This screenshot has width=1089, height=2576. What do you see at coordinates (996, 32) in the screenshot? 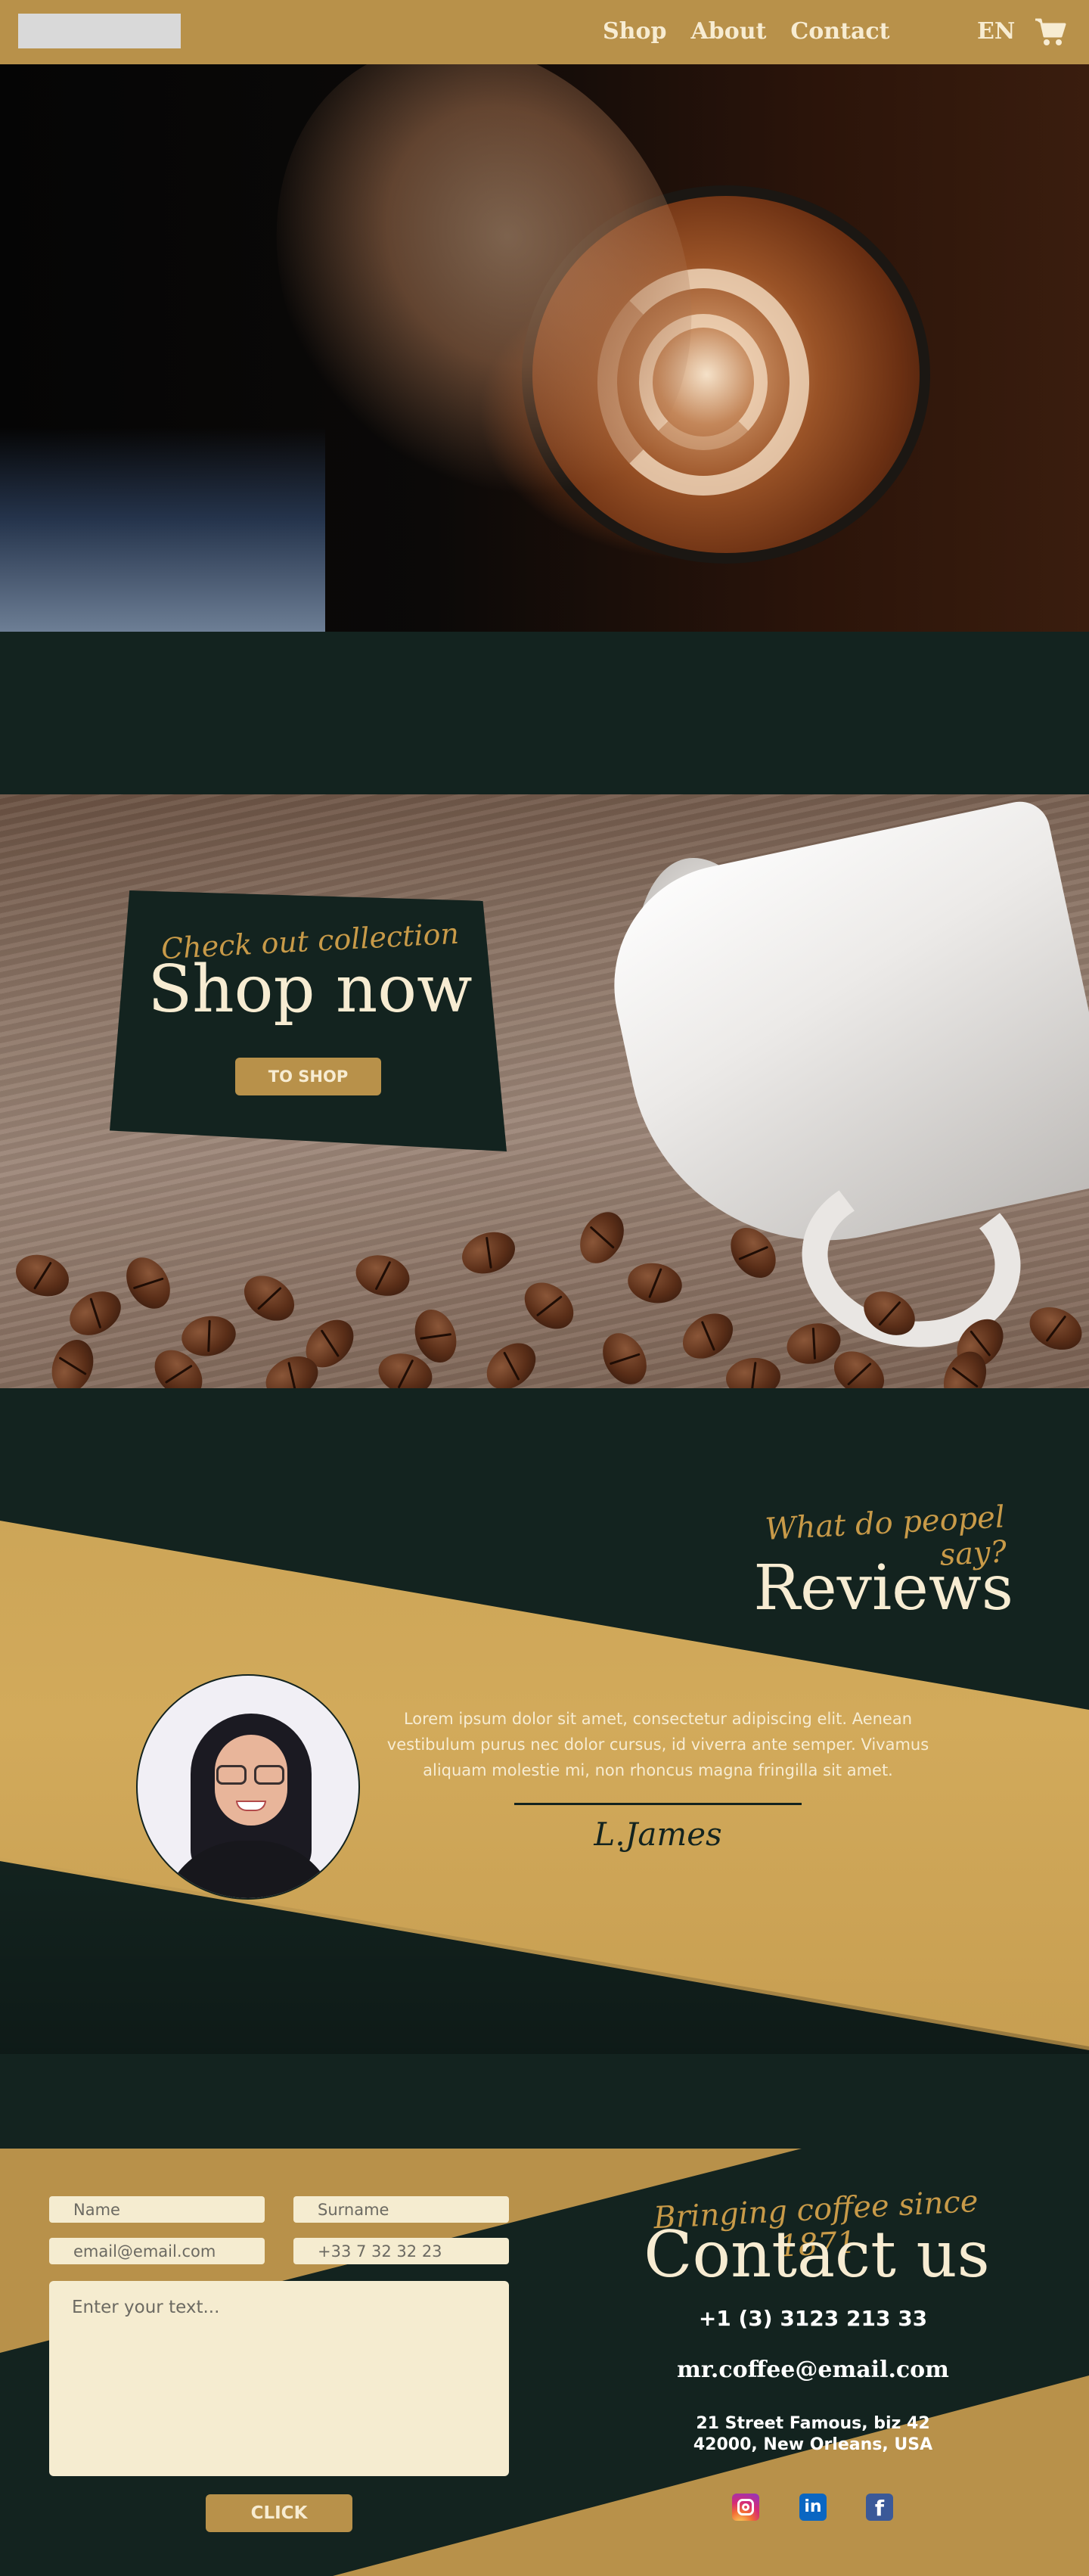
I see `language-switch: EN` at bounding box center [996, 32].